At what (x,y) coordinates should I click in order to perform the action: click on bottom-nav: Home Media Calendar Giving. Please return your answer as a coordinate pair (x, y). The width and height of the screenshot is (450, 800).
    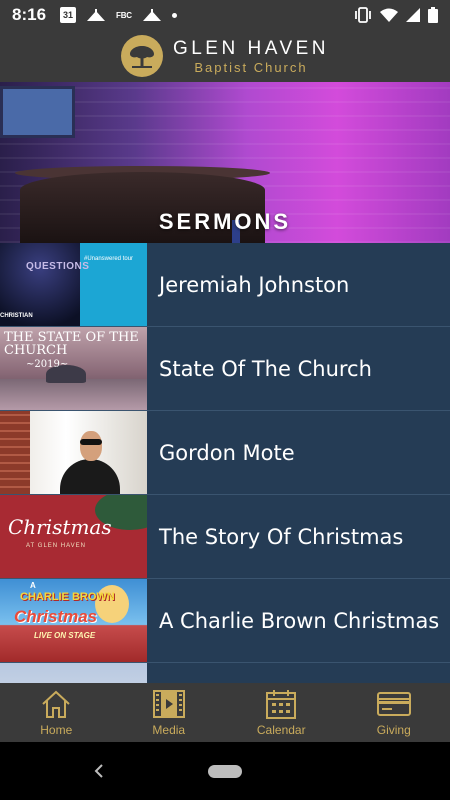
    Looking at the image, I should click on (225, 712).